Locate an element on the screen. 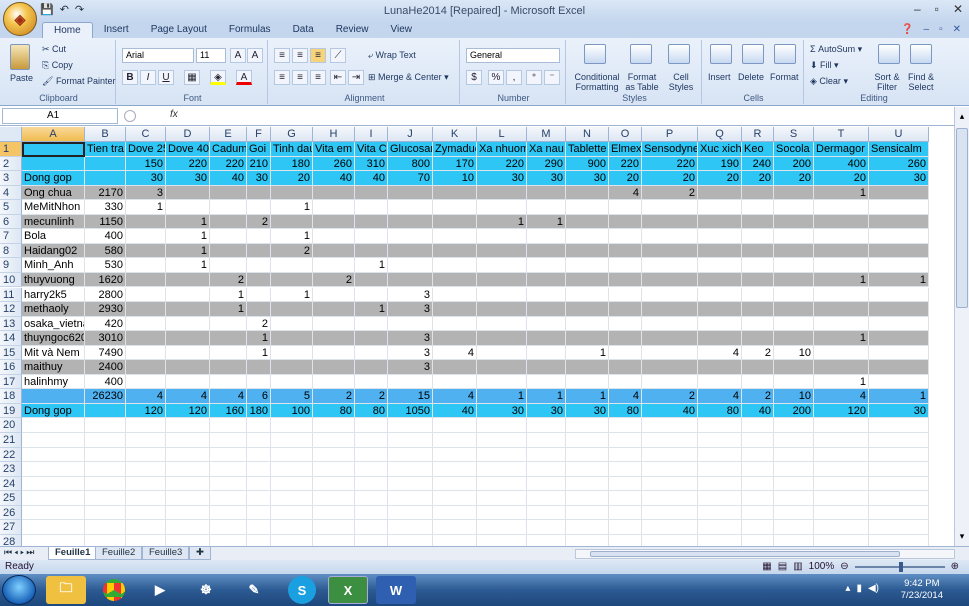 The image size is (969, 606). cell-c5: 1 is located at coordinates (146, 207).